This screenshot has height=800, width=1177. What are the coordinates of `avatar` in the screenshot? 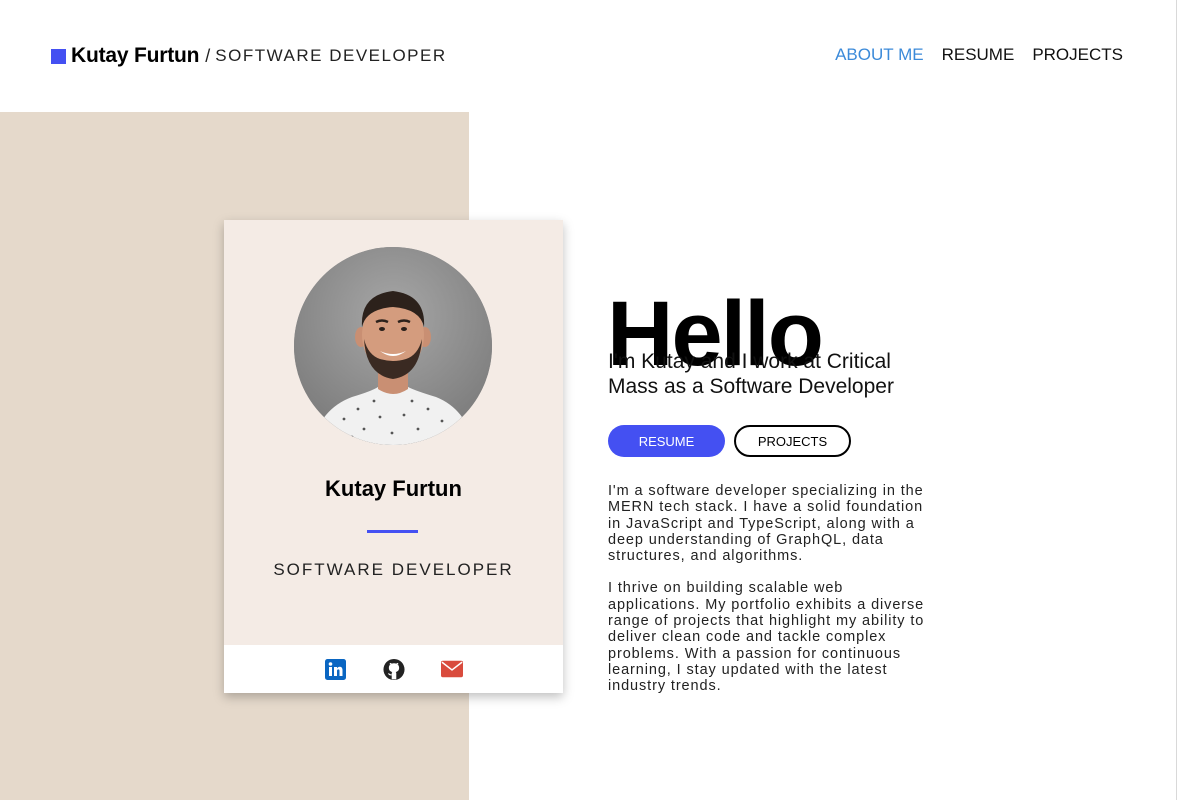 It's located at (393, 346).